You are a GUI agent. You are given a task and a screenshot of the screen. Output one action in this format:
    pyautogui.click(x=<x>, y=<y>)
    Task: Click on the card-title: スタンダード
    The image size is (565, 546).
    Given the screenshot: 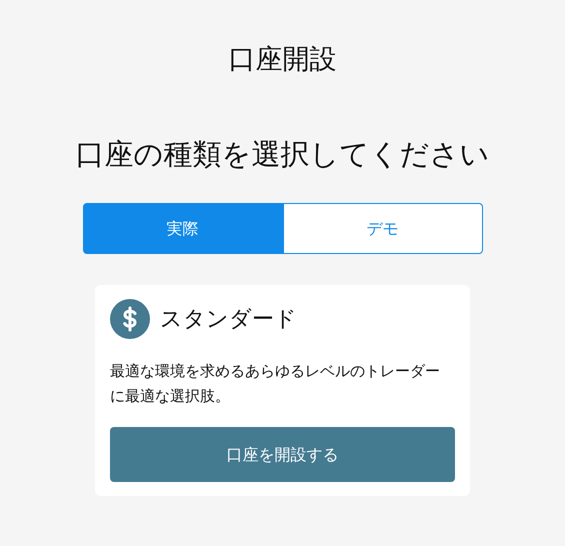 What is the action you would take?
    pyautogui.click(x=228, y=320)
    